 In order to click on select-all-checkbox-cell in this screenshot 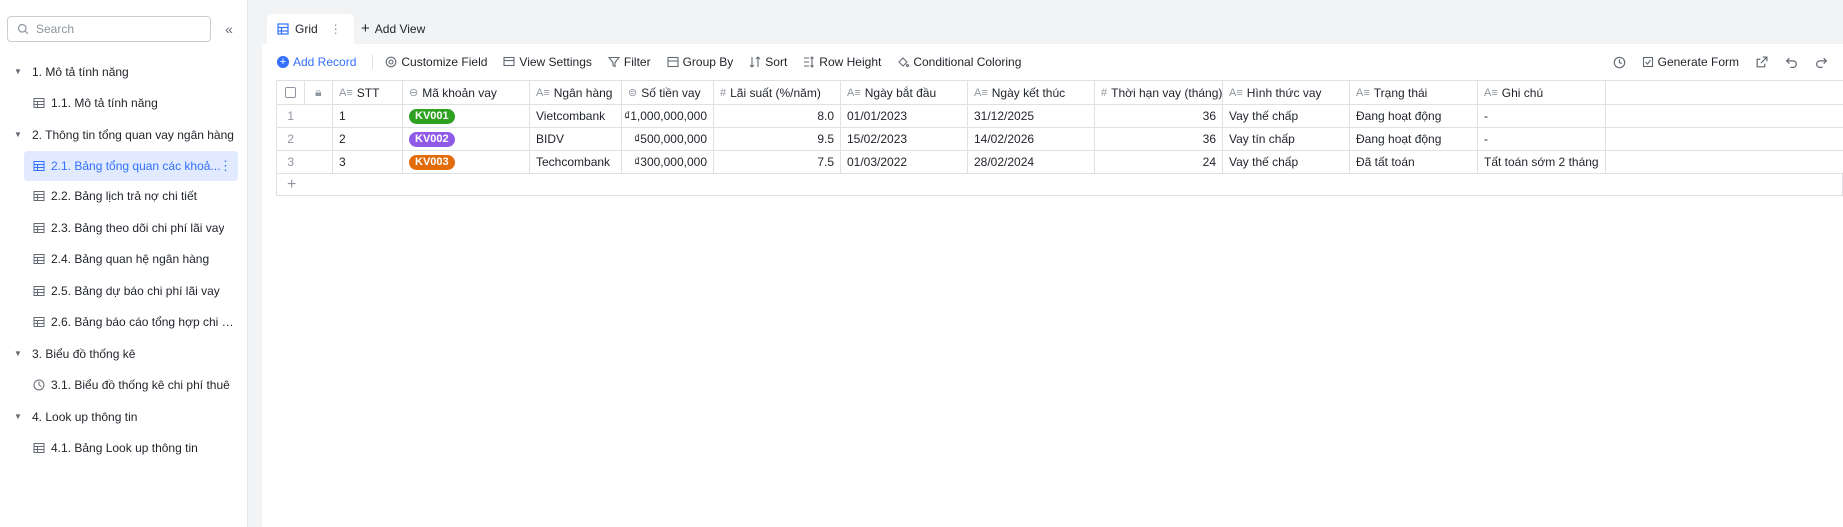, I will do `click(291, 92)`.